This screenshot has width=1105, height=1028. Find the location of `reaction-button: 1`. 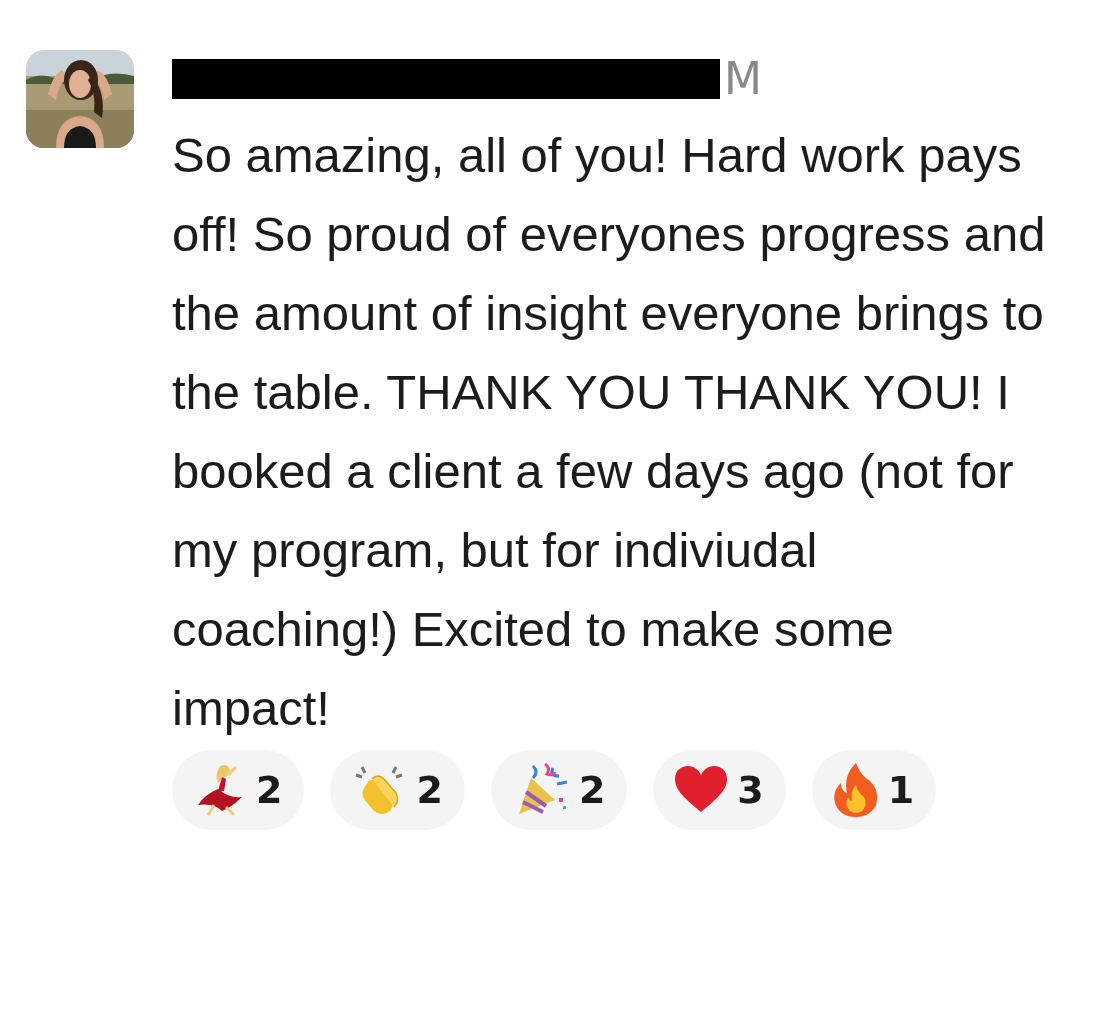

reaction-button: 1 is located at coordinates (874, 790).